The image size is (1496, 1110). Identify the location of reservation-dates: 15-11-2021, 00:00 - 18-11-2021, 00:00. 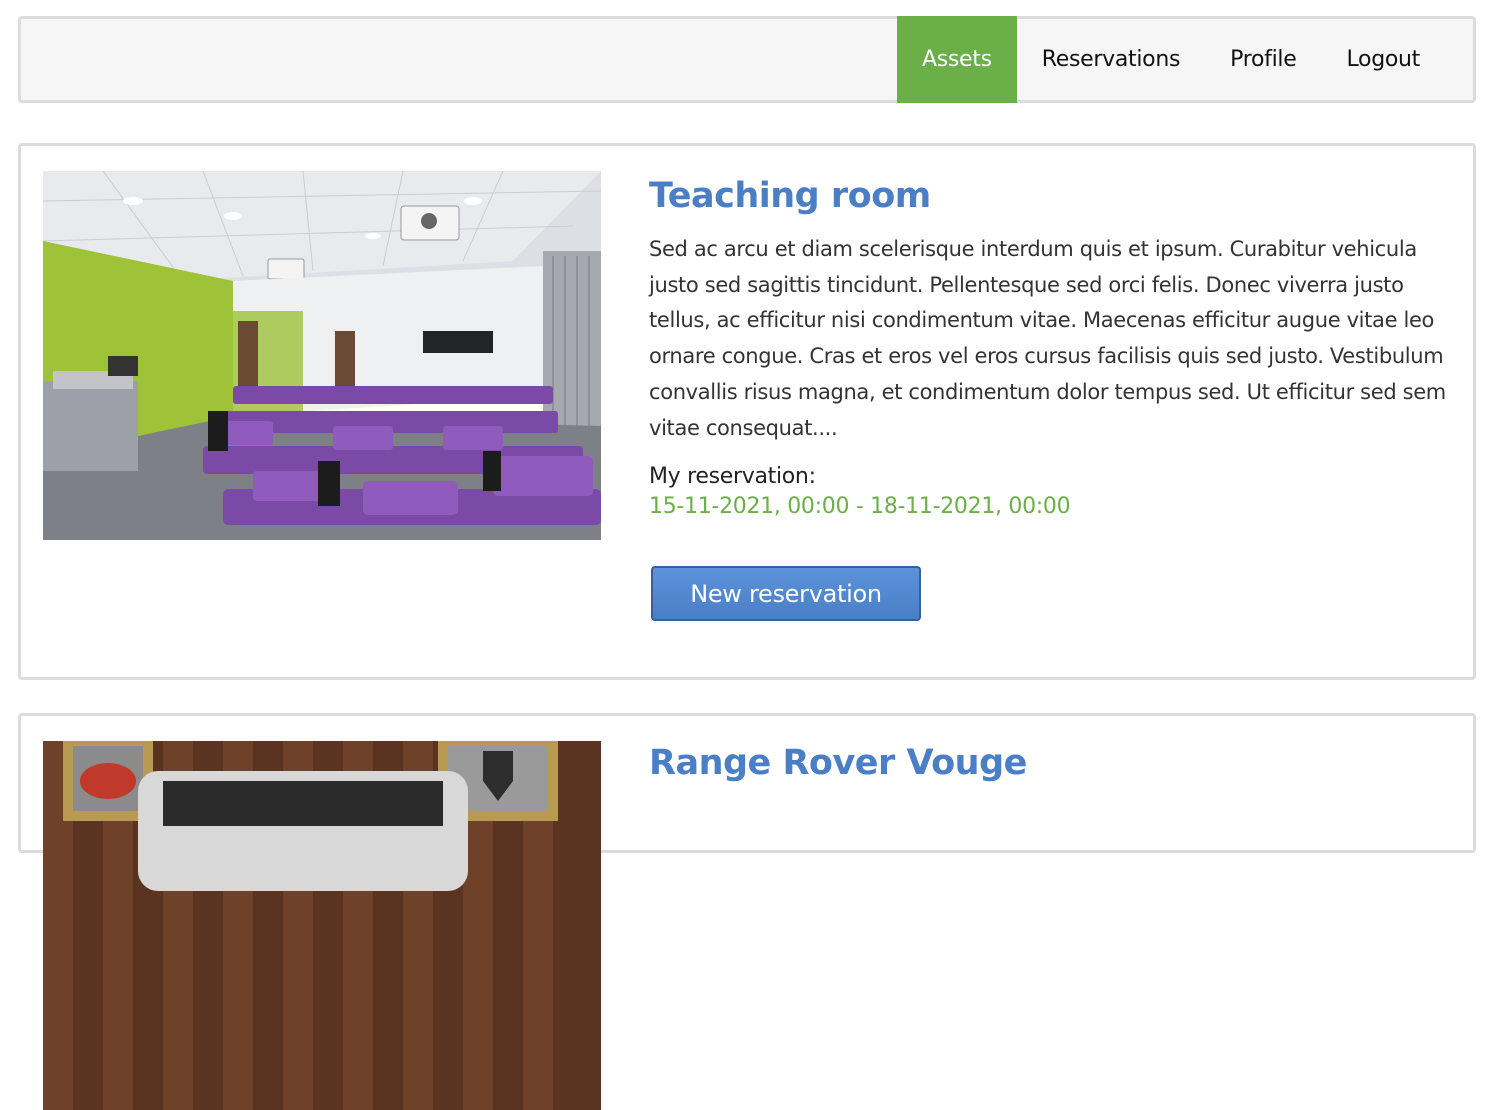
(860, 507).